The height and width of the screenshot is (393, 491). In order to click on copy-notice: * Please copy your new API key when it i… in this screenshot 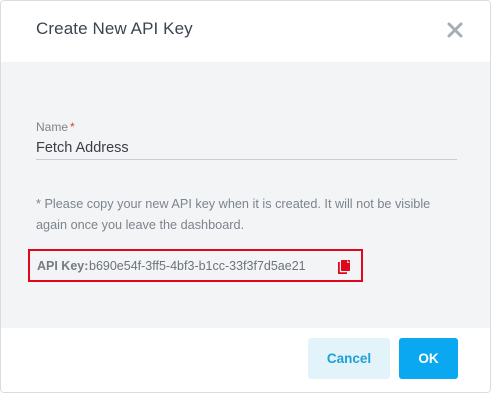, I will do `click(233, 214)`.